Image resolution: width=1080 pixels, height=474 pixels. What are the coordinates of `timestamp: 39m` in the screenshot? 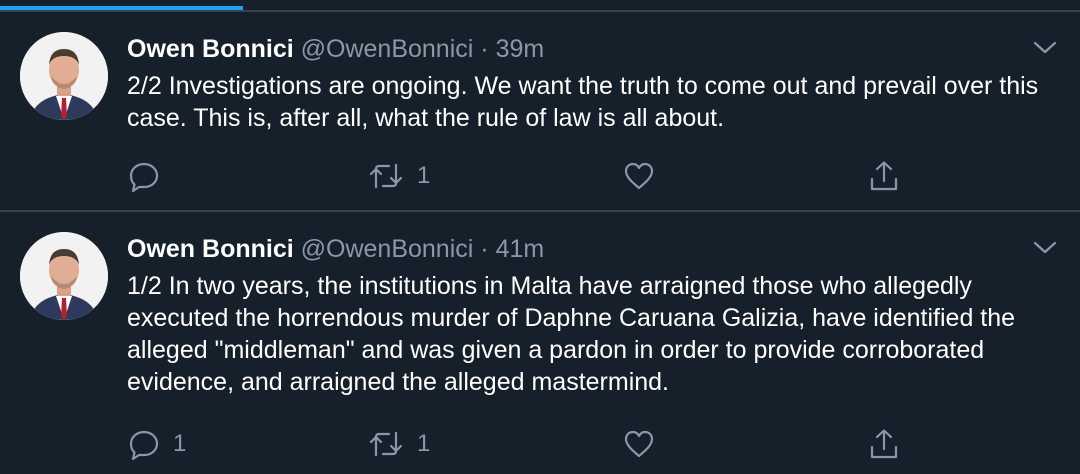 It's located at (520, 49).